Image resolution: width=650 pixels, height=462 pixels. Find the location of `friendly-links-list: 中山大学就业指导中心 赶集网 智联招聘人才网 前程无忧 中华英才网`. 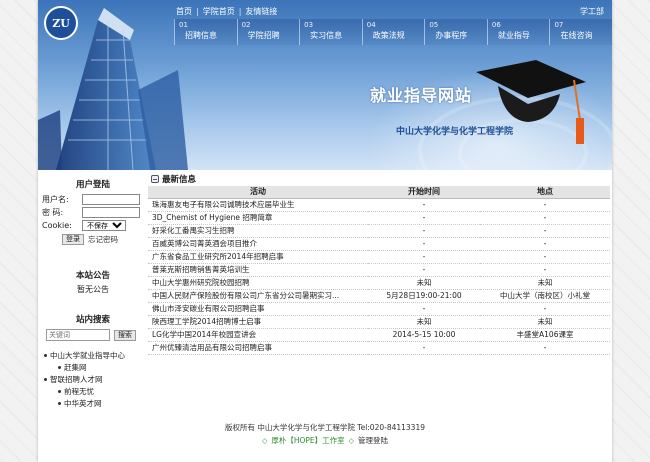

friendly-links-list: 中山大学就业指导中心 赶集网 智联招聘人才网 前程无忧 中华英才网 is located at coordinates (93, 379).